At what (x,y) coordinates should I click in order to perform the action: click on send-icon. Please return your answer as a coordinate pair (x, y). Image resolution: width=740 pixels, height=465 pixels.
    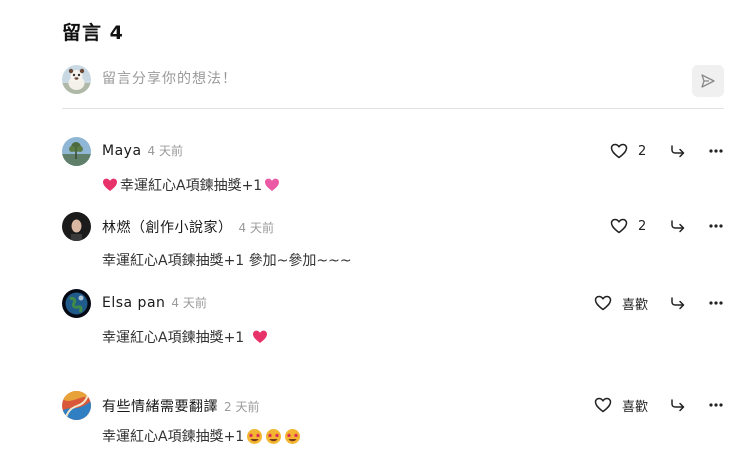
    Looking at the image, I should click on (708, 81).